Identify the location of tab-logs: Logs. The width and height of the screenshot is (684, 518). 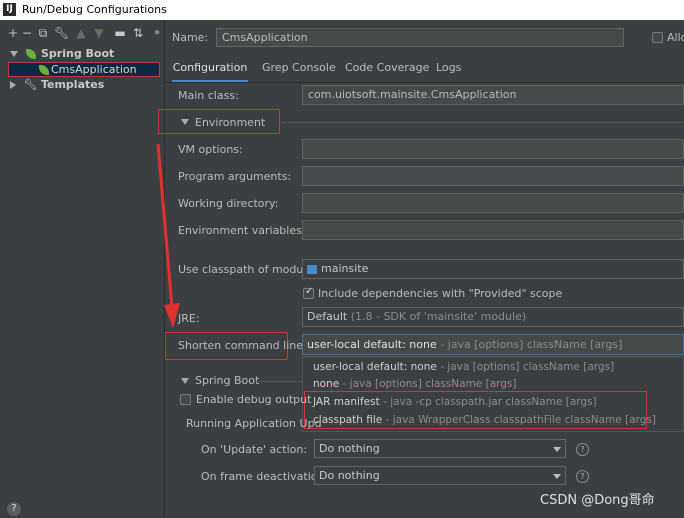
(448, 70).